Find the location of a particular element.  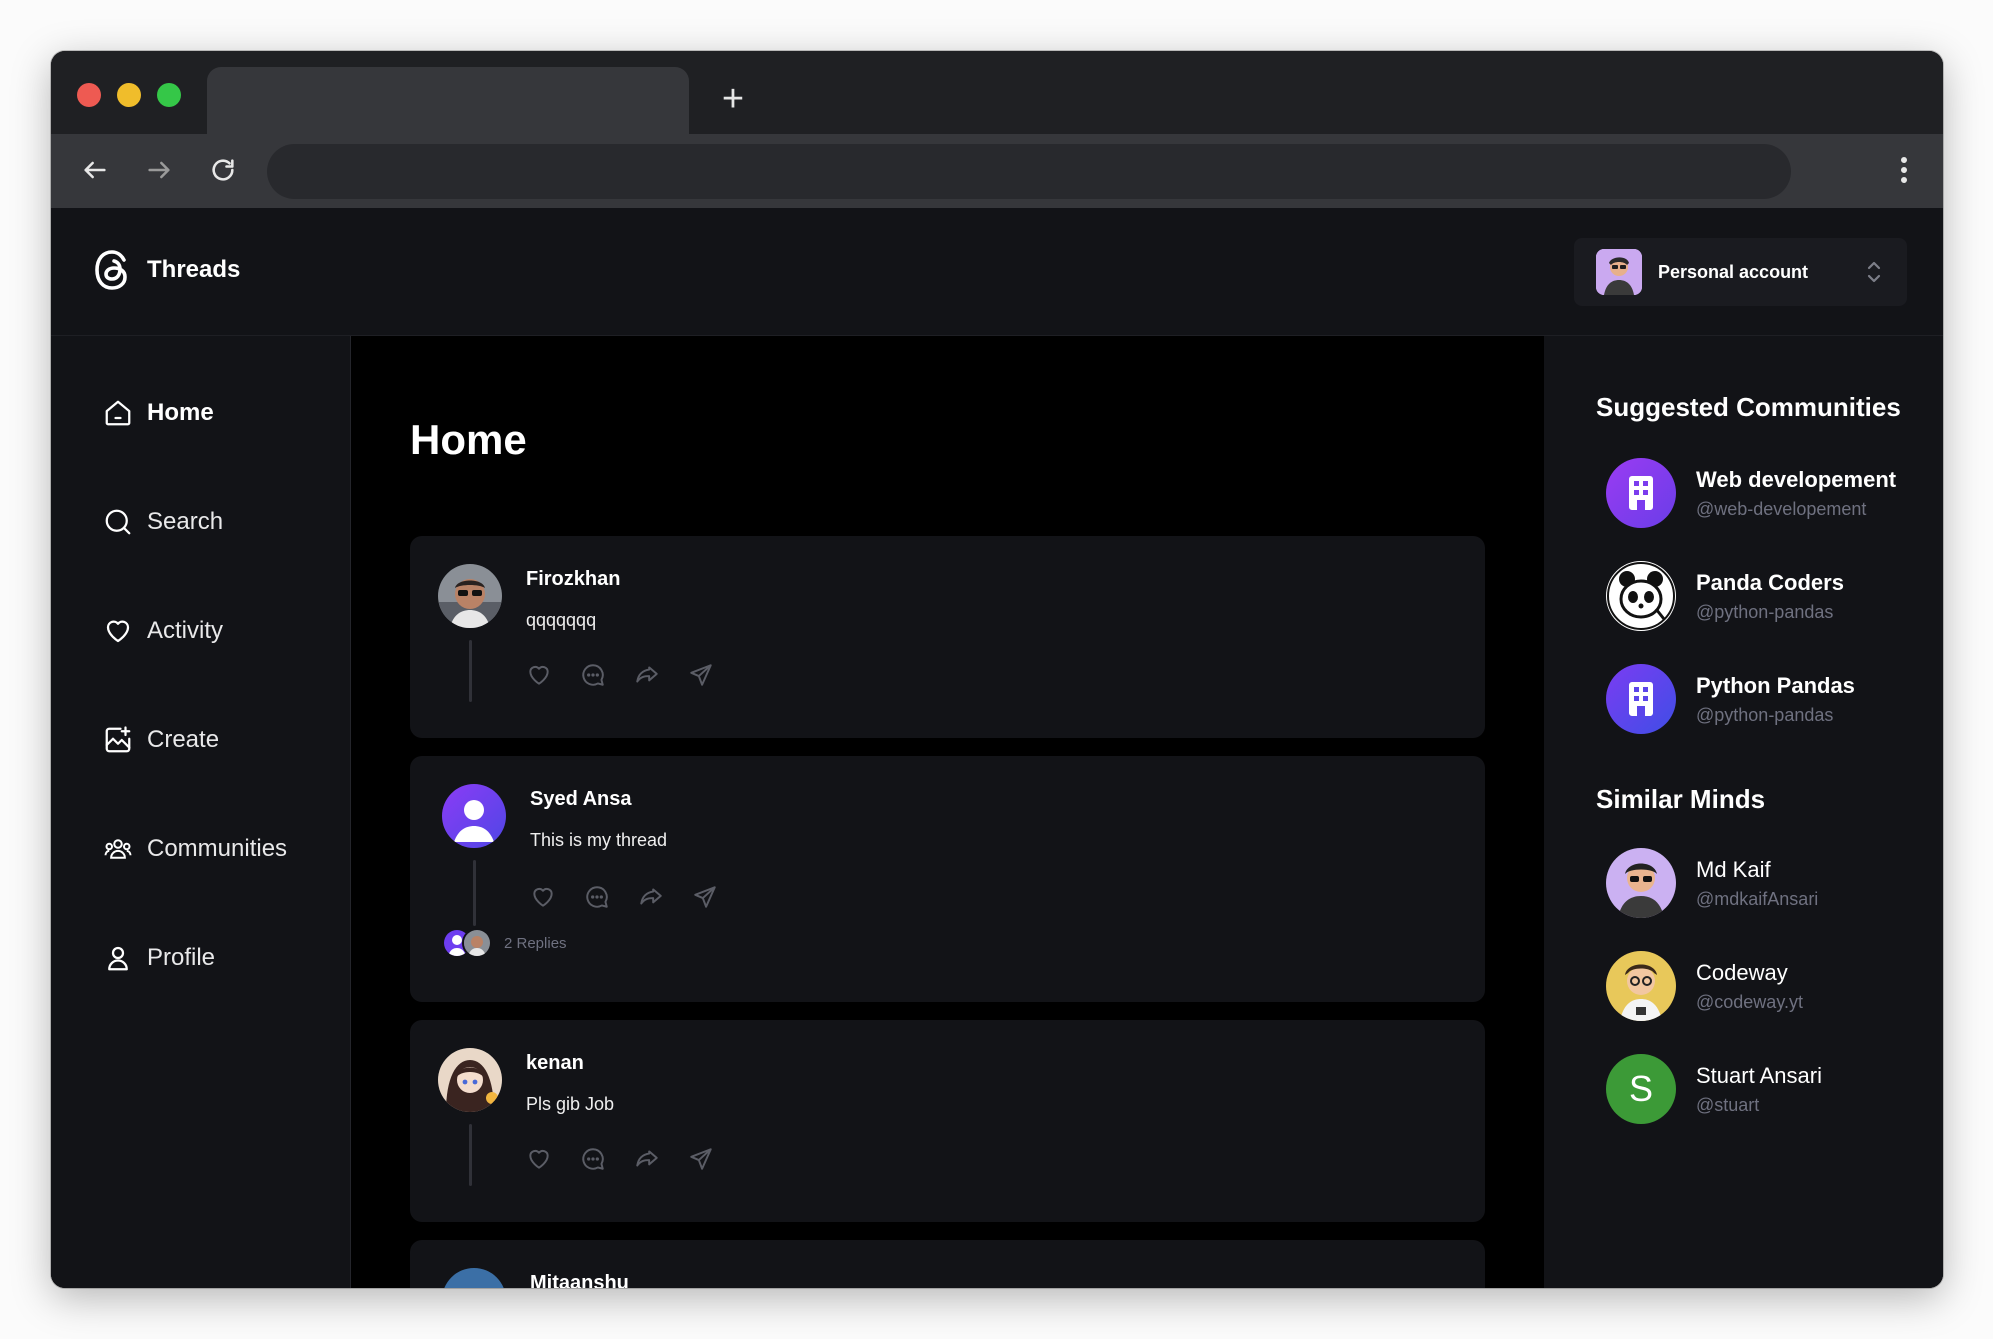

threads-logo-icon is located at coordinates (111, 270).